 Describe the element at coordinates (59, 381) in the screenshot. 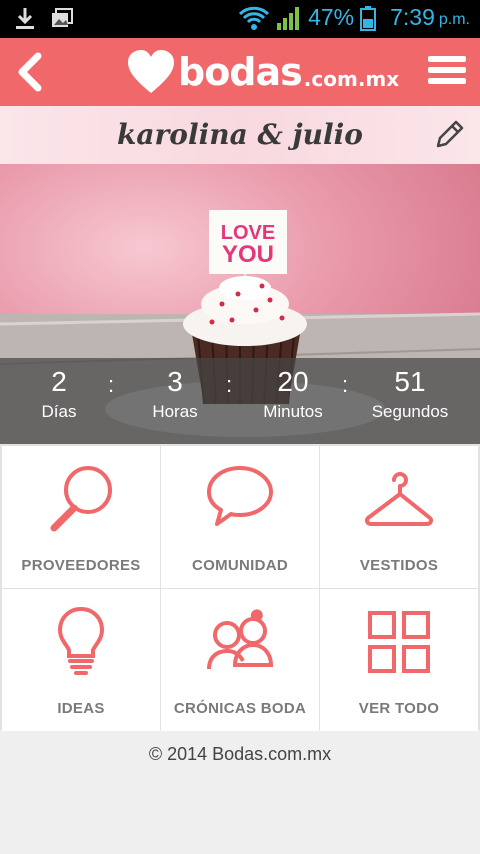

I see `days-value: 2` at that location.